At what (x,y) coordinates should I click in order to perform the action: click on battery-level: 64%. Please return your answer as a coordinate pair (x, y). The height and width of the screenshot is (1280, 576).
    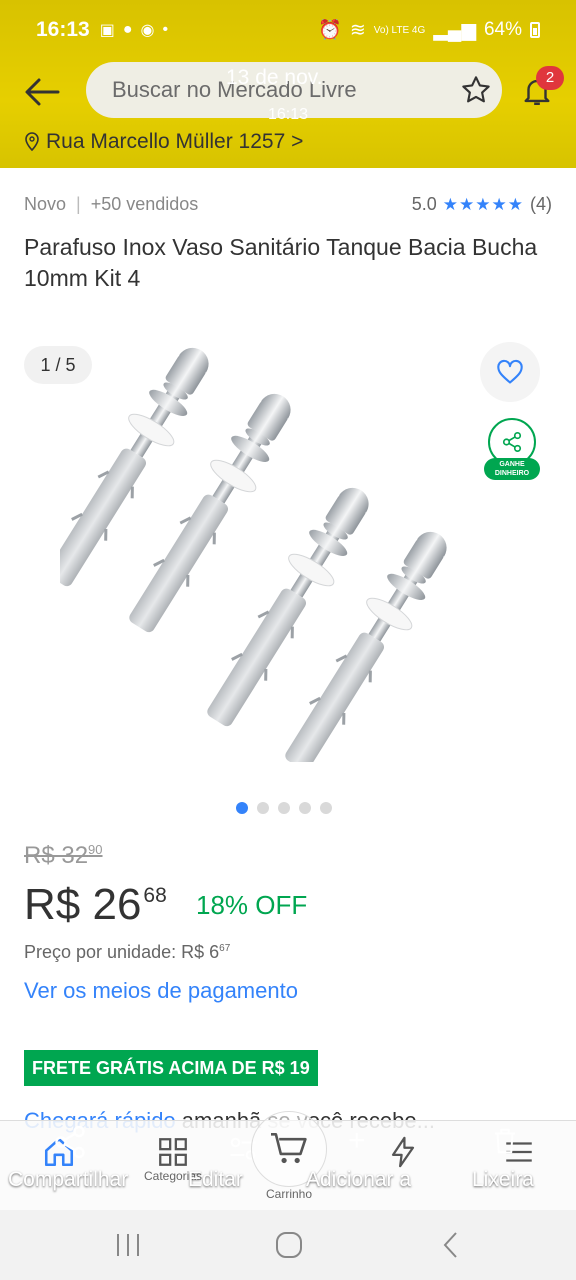
    Looking at the image, I should click on (502, 29).